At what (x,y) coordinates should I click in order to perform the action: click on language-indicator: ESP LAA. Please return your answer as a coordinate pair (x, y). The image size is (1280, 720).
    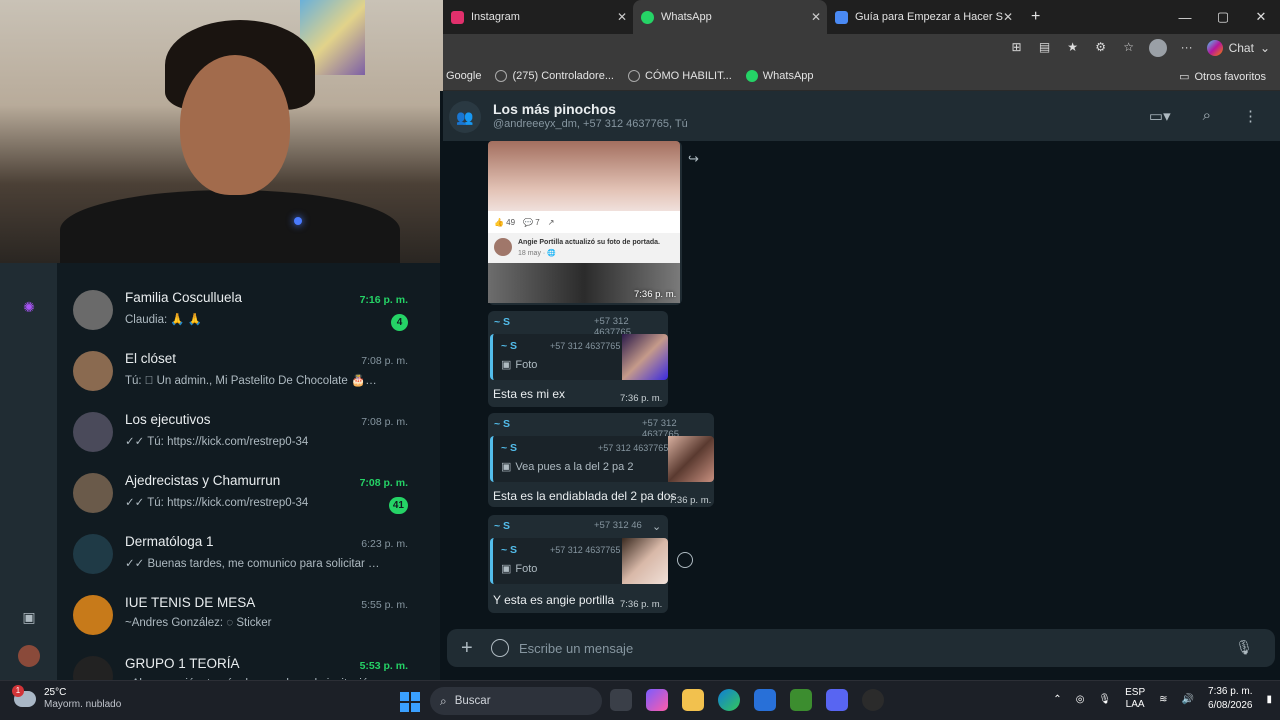
    Looking at the image, I should click on (1135, 699).